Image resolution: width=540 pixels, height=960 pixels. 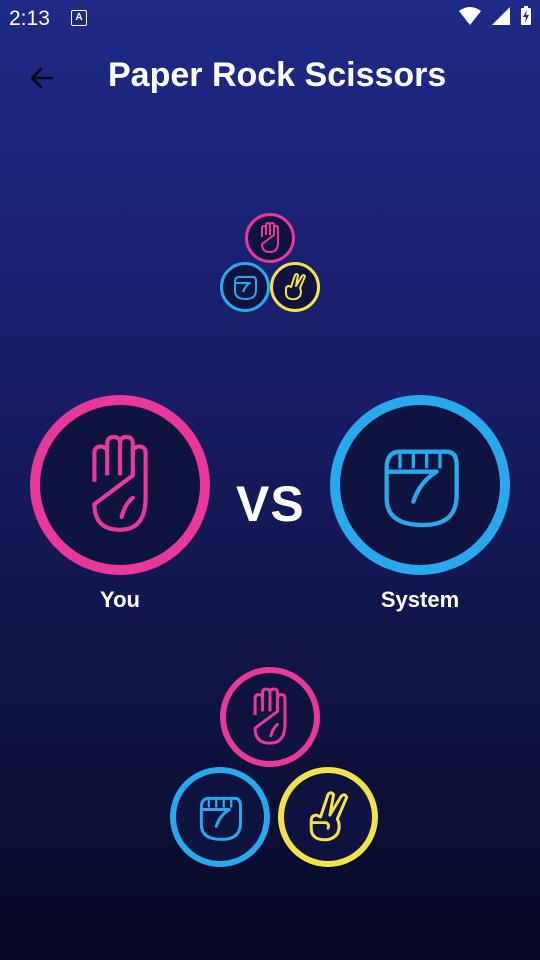 I want to click on back-button, so click(x=42, y=78).